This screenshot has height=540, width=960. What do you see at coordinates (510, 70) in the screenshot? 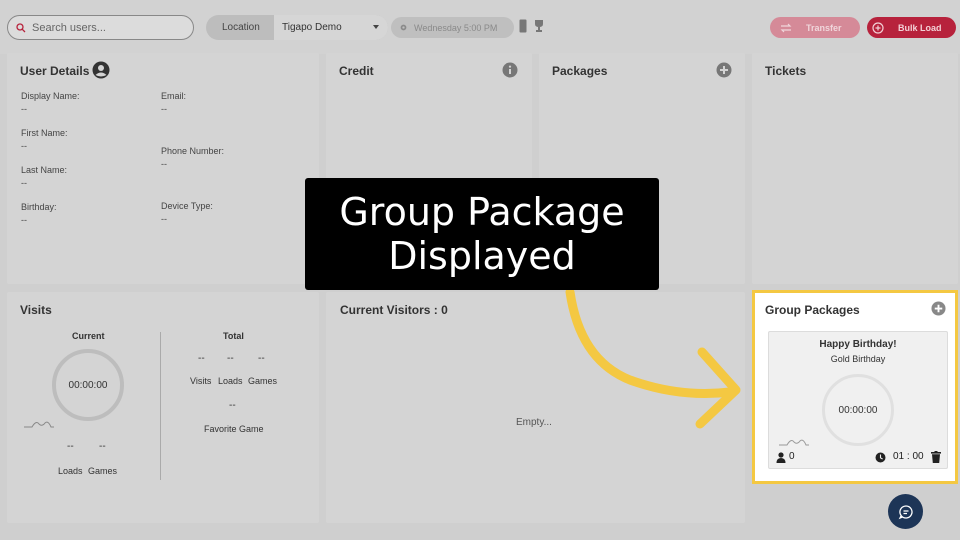
I see `info-icon` at bounding box center [510, 70].